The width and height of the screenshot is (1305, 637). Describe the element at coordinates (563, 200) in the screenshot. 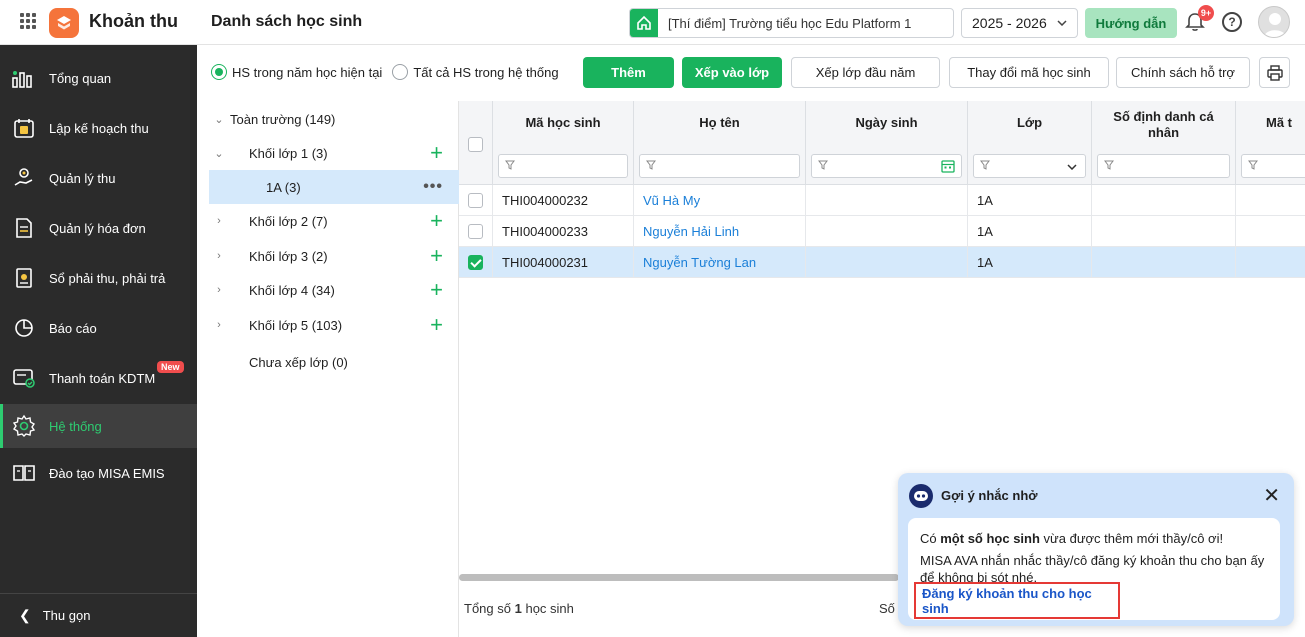

I see `cell-student-code: THI004000232` at that location.